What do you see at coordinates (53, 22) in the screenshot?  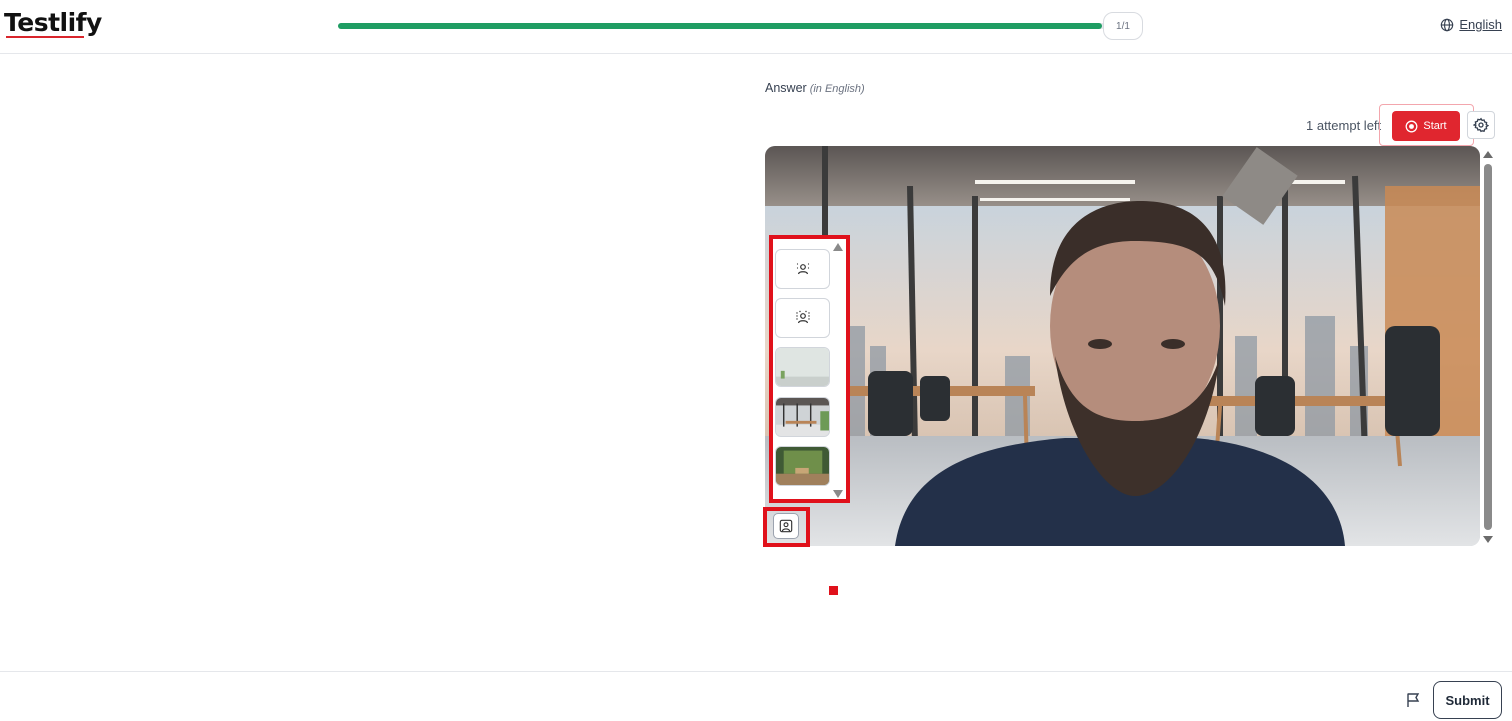 I see `testlify-logo: Testlify` at bounding box center [53, 22].